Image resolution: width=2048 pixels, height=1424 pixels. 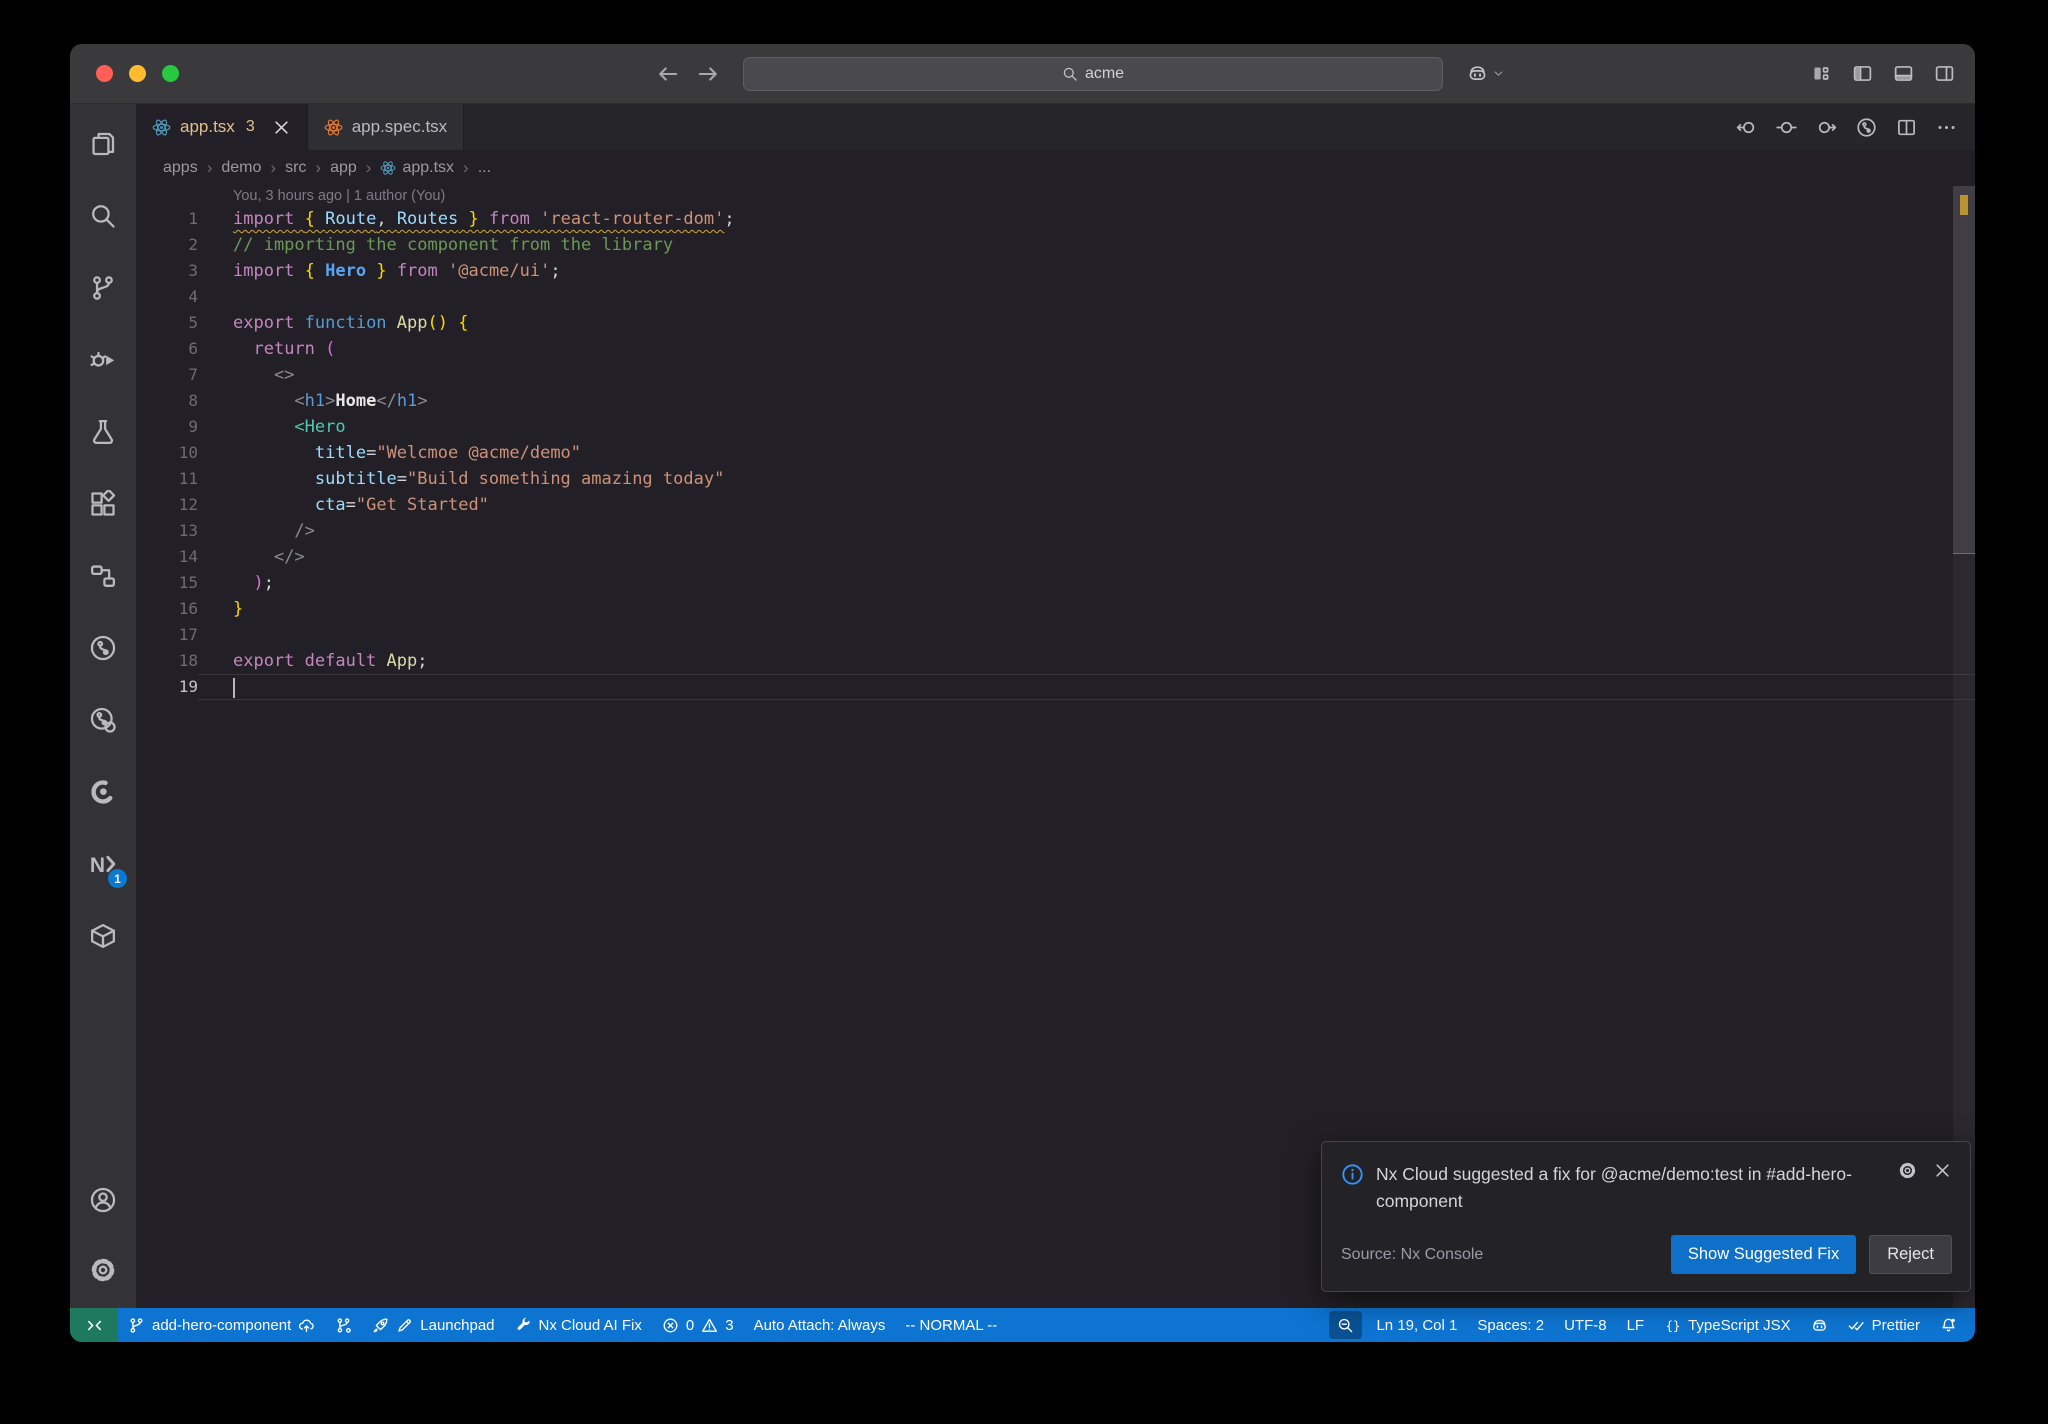 I want to click on eol-sequence: LF, so click(x=1636, y=1325).